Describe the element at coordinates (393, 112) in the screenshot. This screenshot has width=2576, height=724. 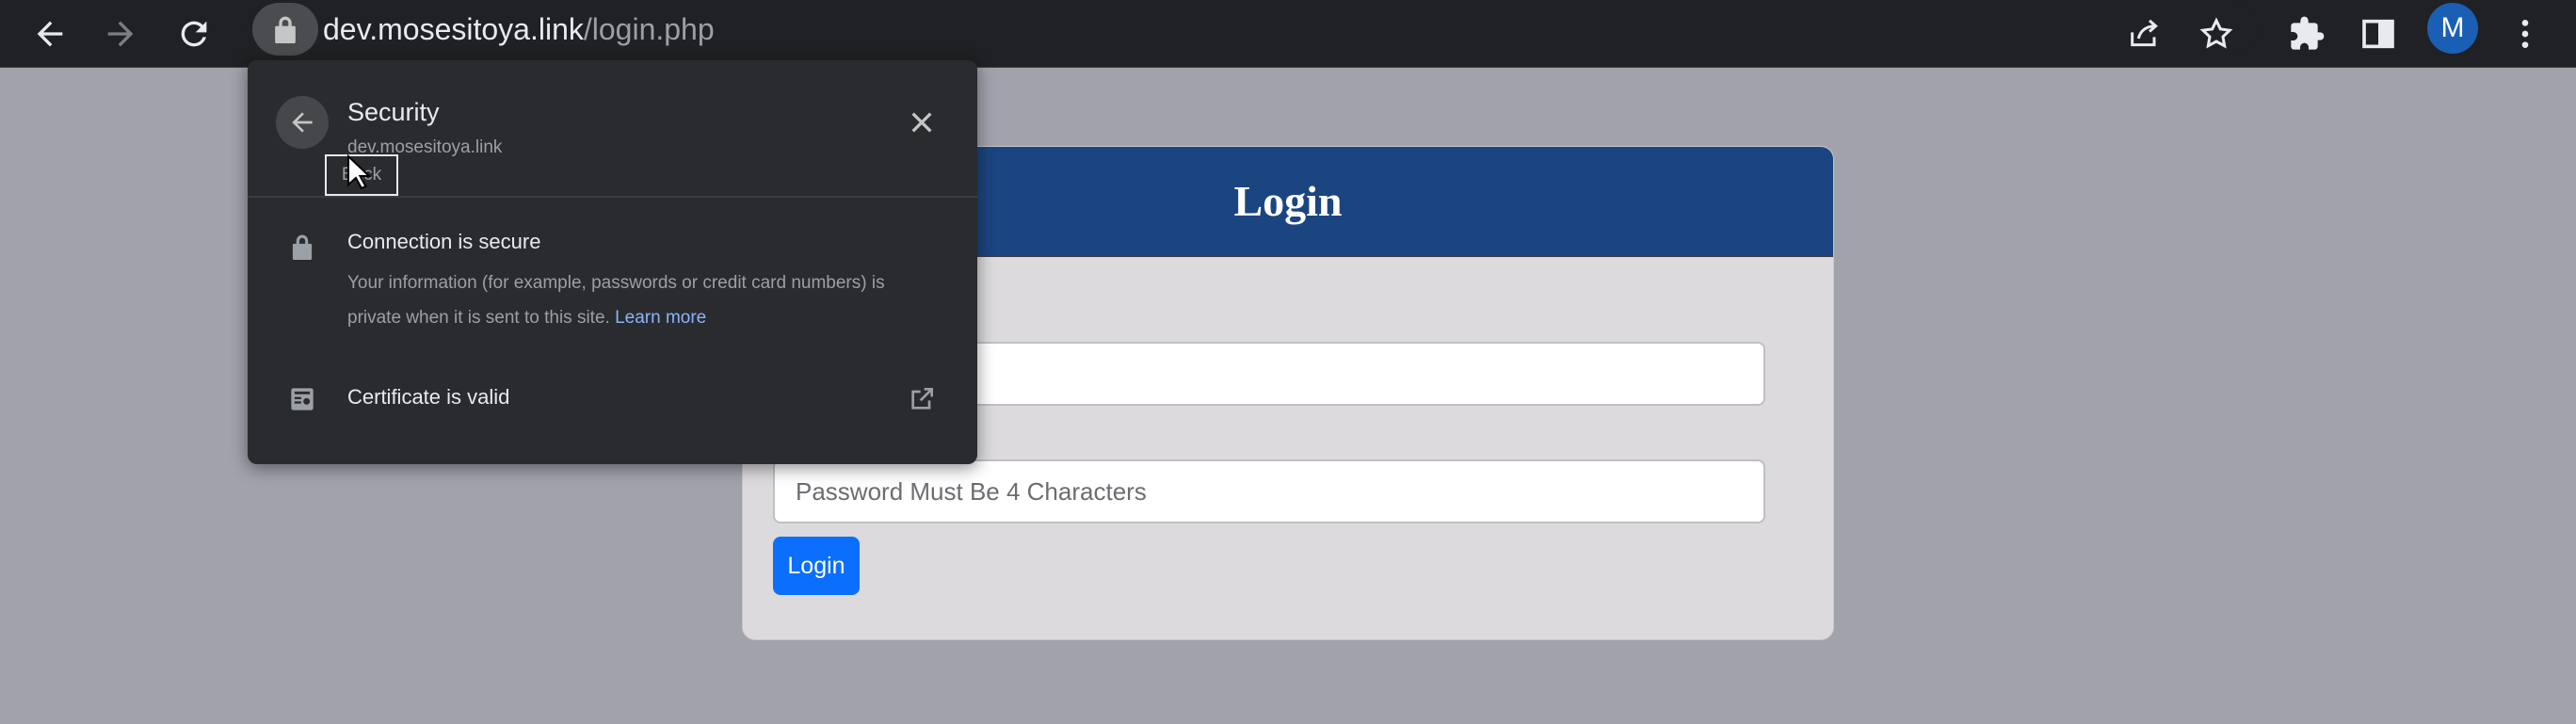
I see `popup-title: Security` at that location.